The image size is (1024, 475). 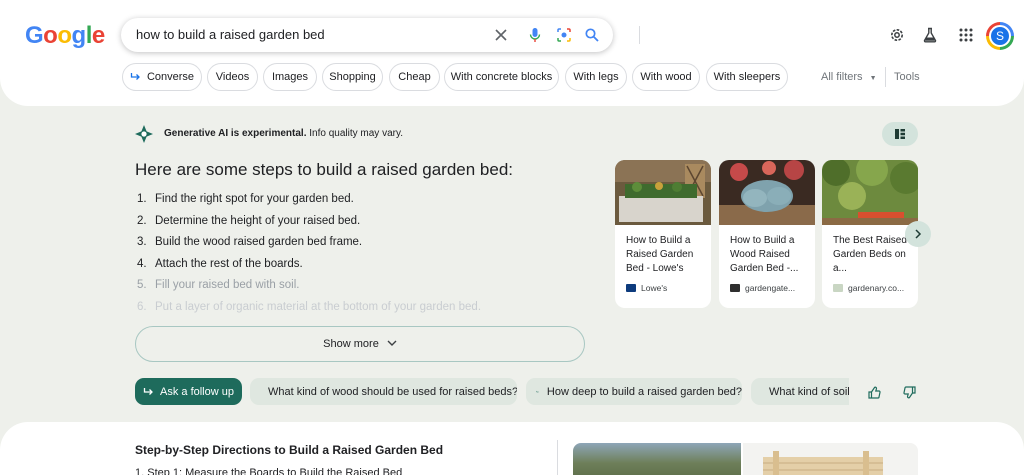 I want to click on chip-with-legs: With legs, so click(x=596, y=77).